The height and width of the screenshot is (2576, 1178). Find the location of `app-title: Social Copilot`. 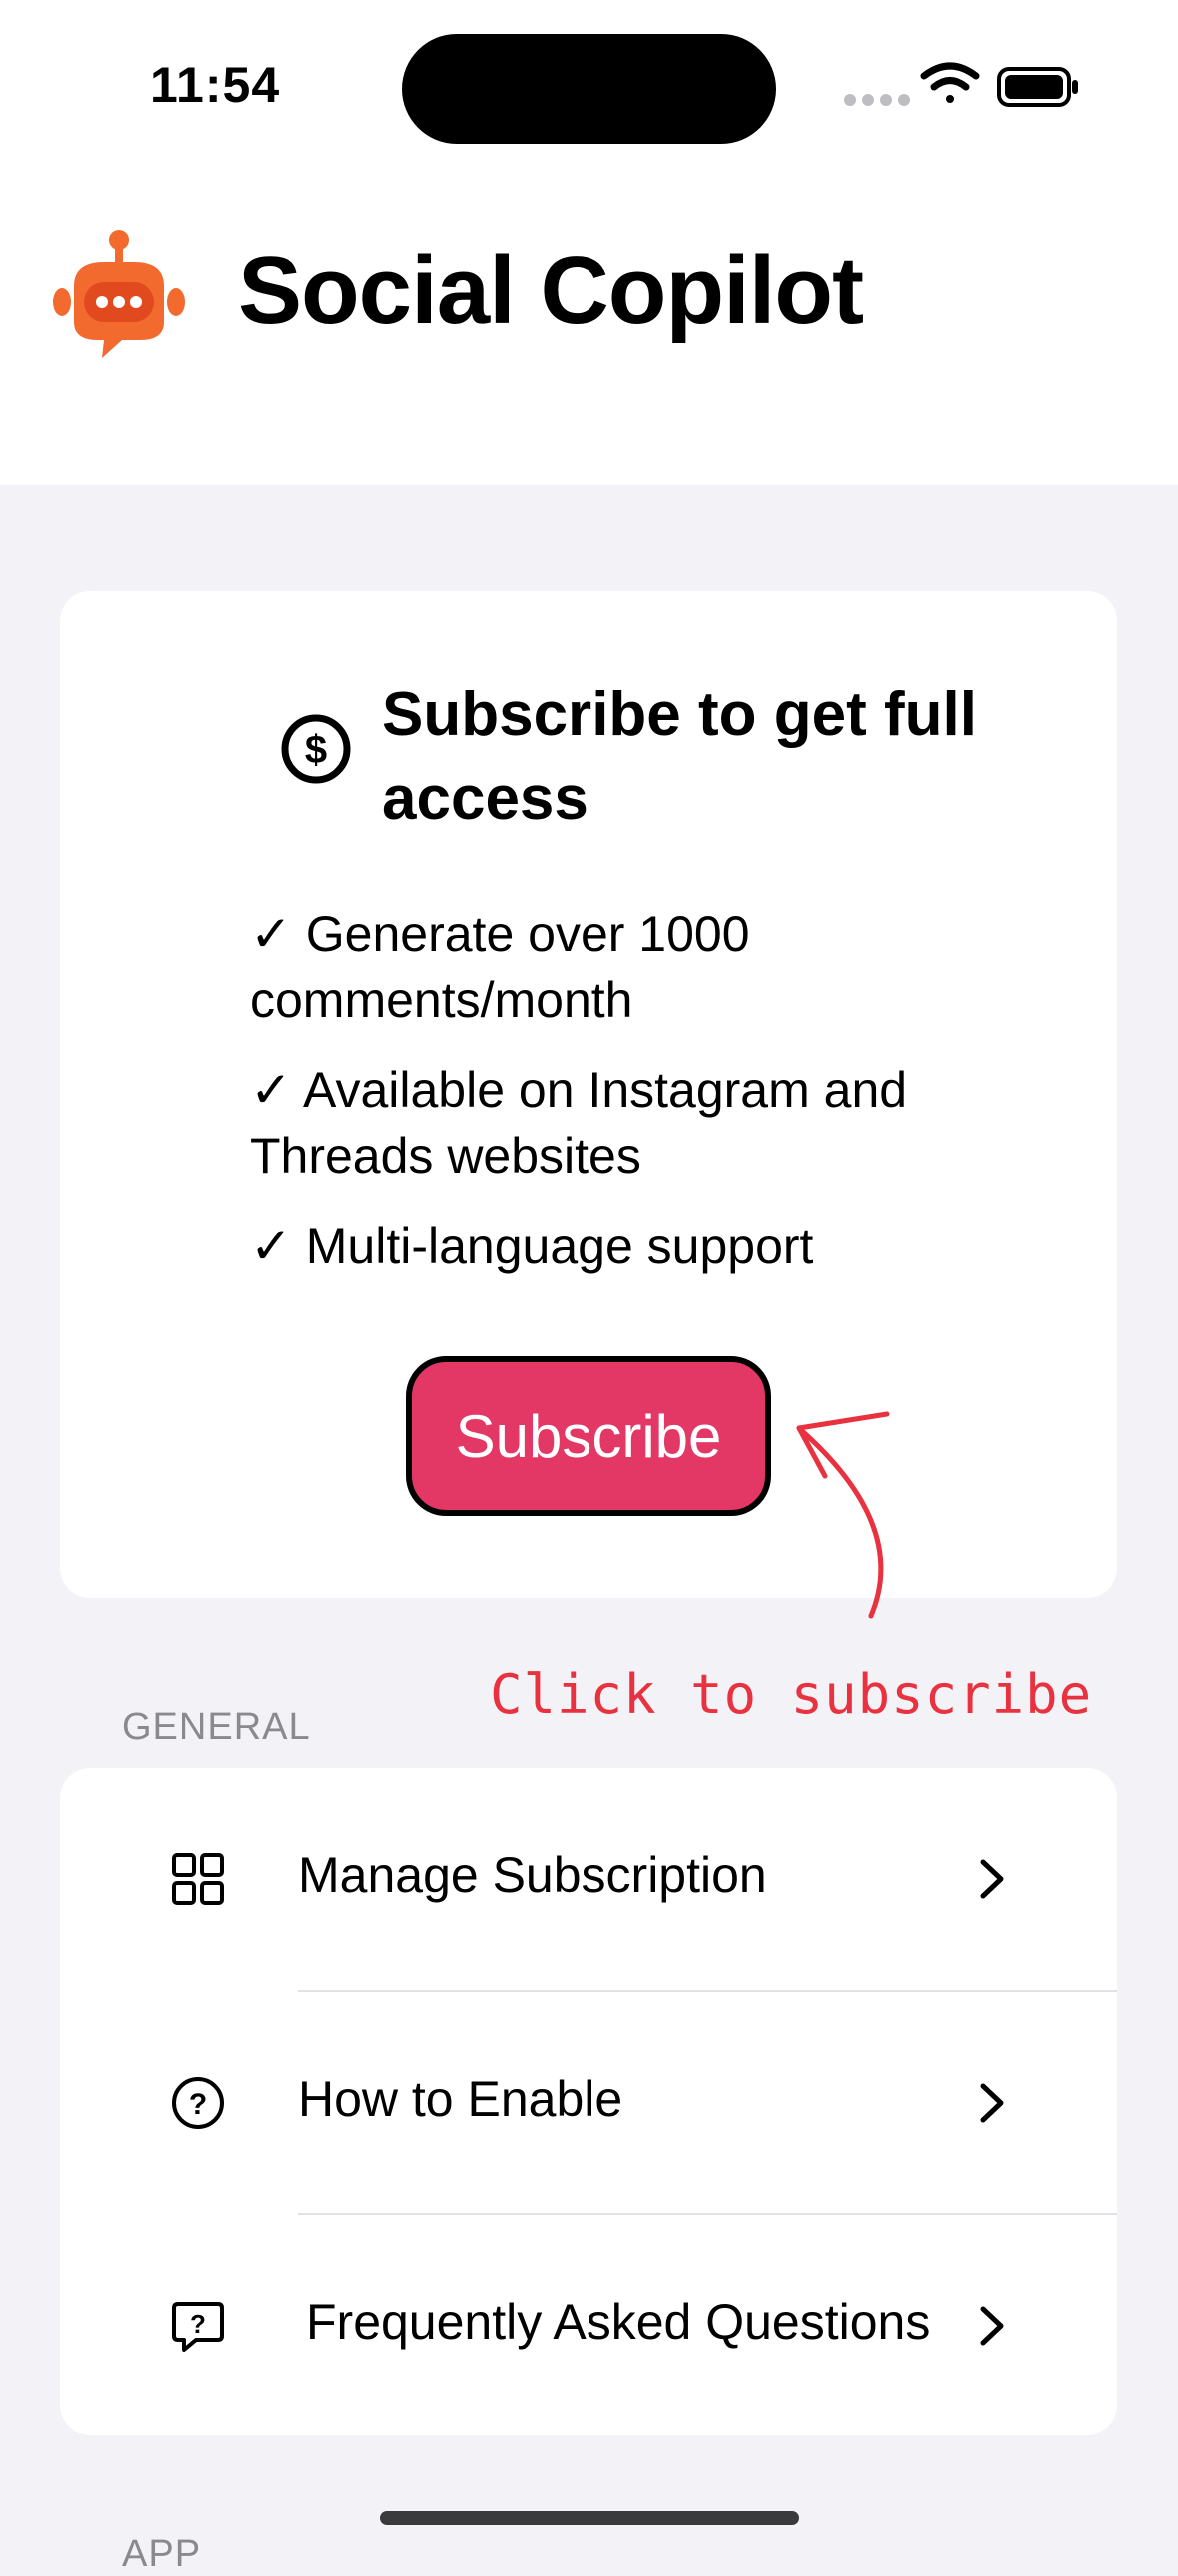

app-title: Social Copilot is located at coordinates (551, 290).